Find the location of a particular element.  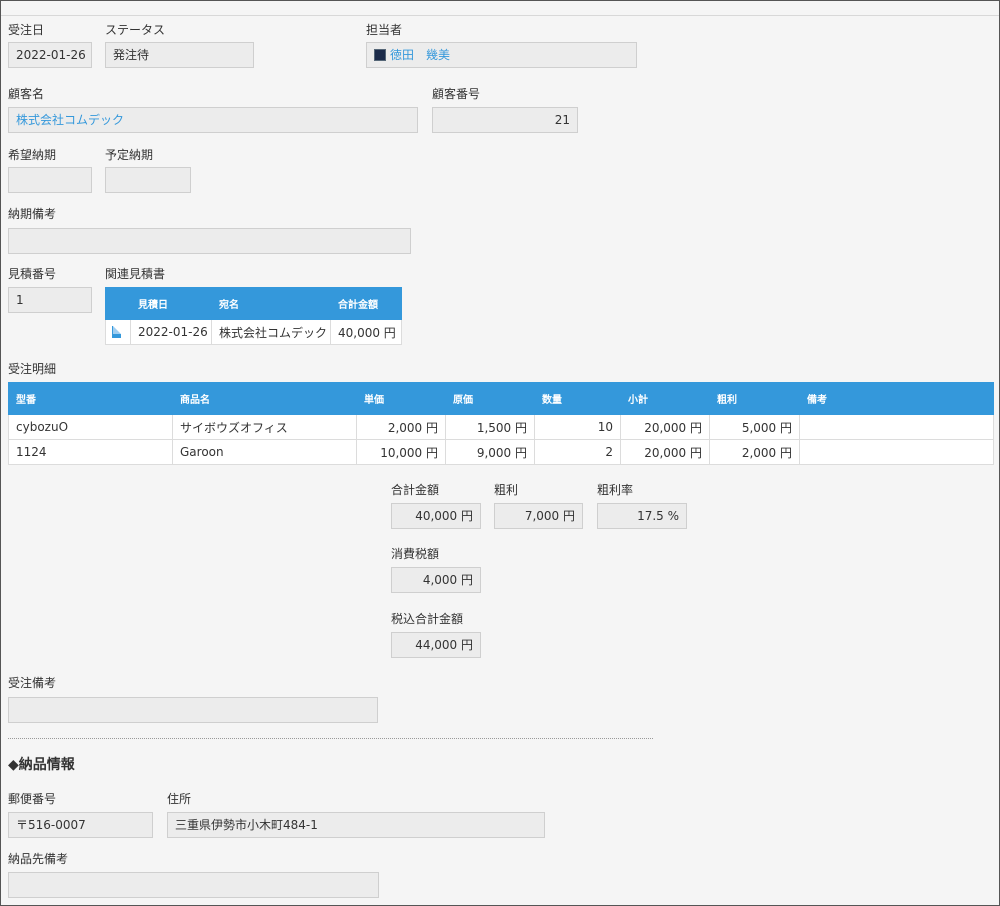

total-incl-label: 税込合計金額 is located at coordinates (427, 619).